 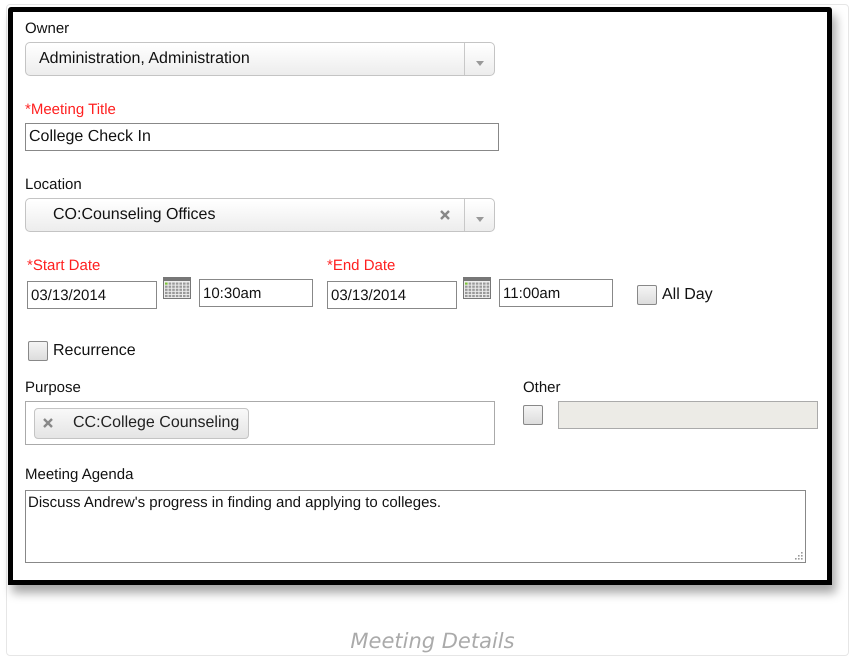 What do you see at coordinates (260, 423) in the screenshot?
I see `tag-field: CC:College Counseling` at bounding box center [260, 423].